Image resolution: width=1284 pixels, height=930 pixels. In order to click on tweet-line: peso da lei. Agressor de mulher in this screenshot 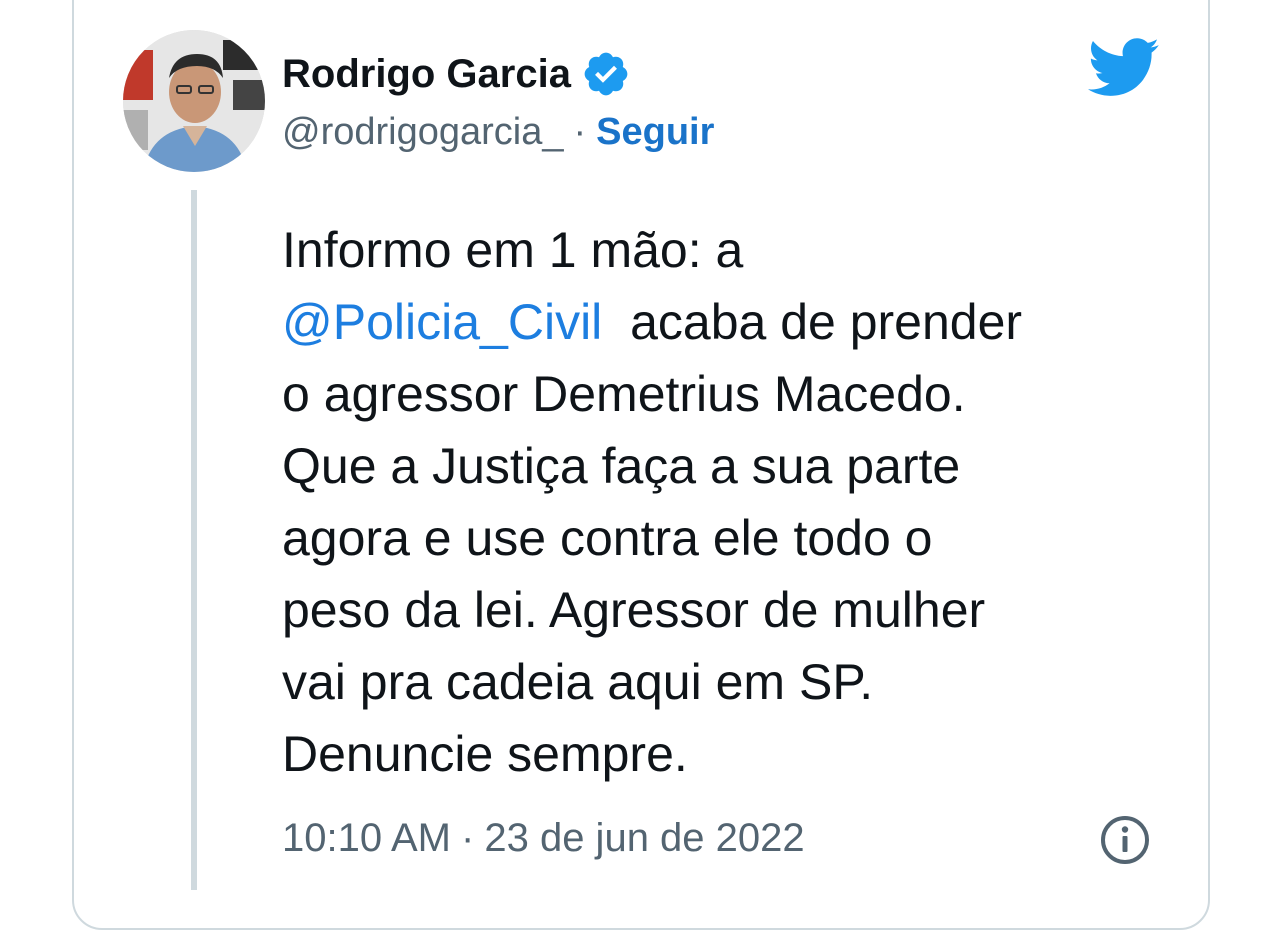, I will do `click(634, 610)`.